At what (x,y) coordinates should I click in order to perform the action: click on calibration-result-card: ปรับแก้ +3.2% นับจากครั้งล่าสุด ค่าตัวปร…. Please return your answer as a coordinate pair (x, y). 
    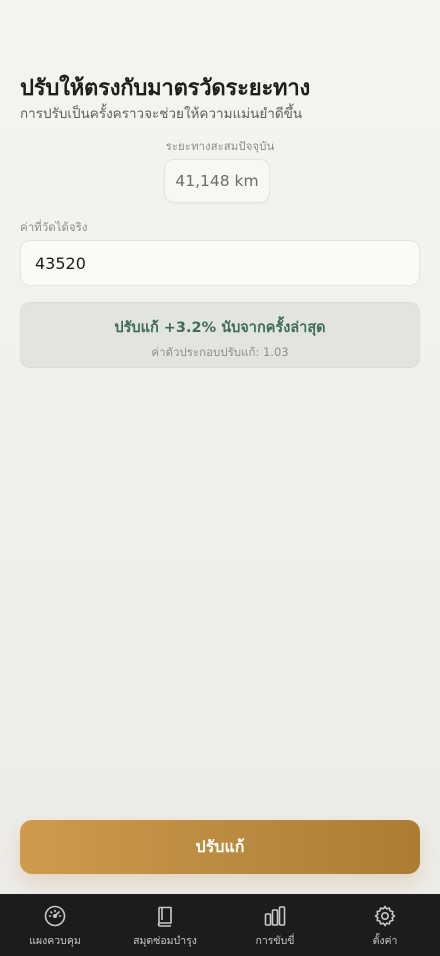
    Looking at the image, I should click on (220, 335).